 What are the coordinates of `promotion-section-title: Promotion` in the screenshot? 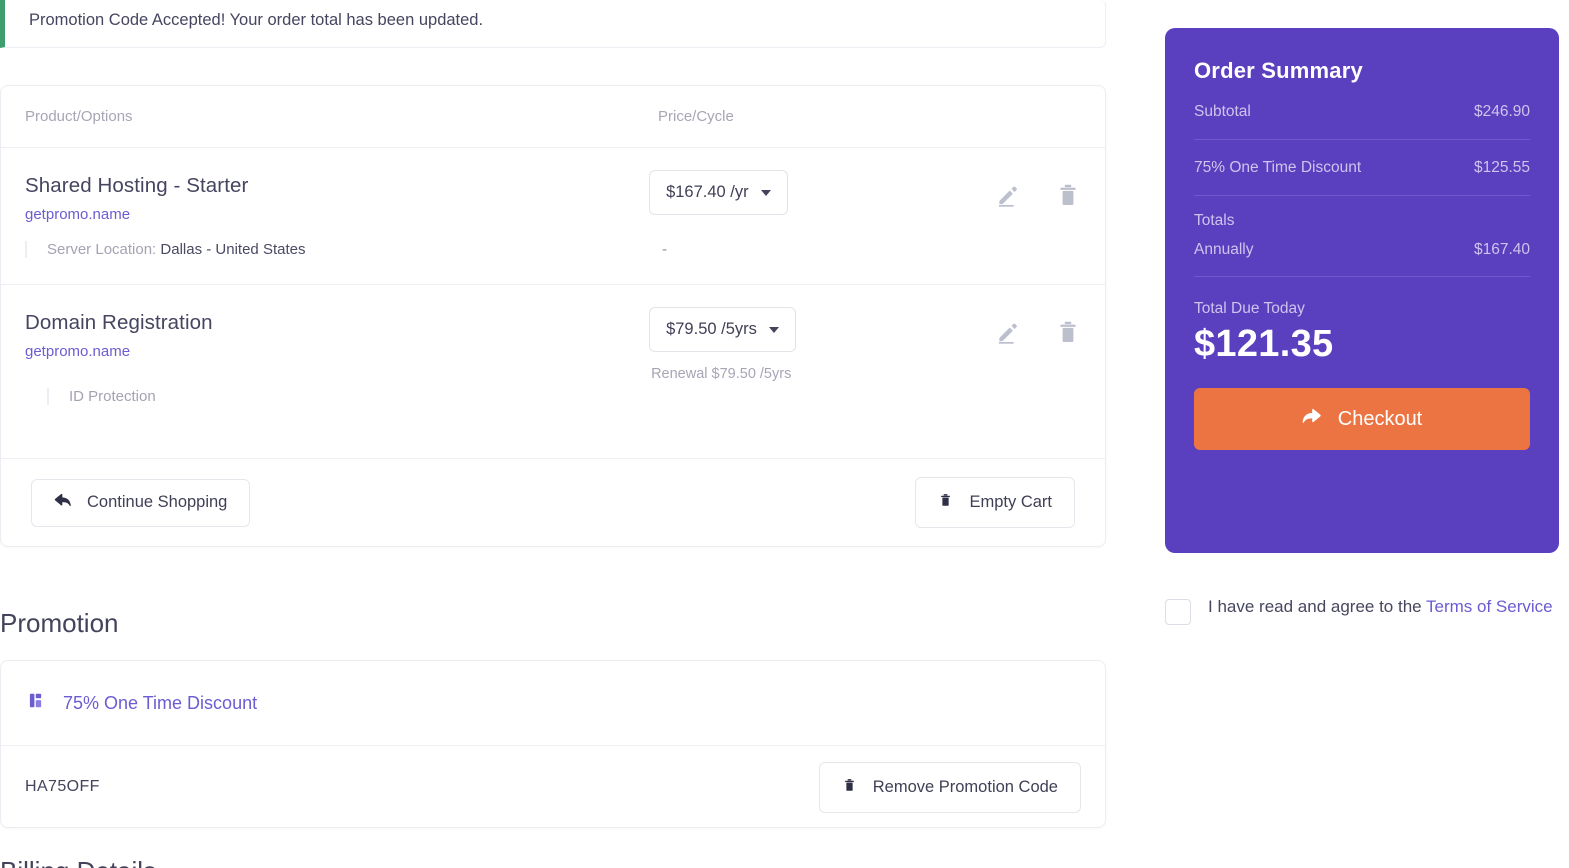 It's located at (59, 623).